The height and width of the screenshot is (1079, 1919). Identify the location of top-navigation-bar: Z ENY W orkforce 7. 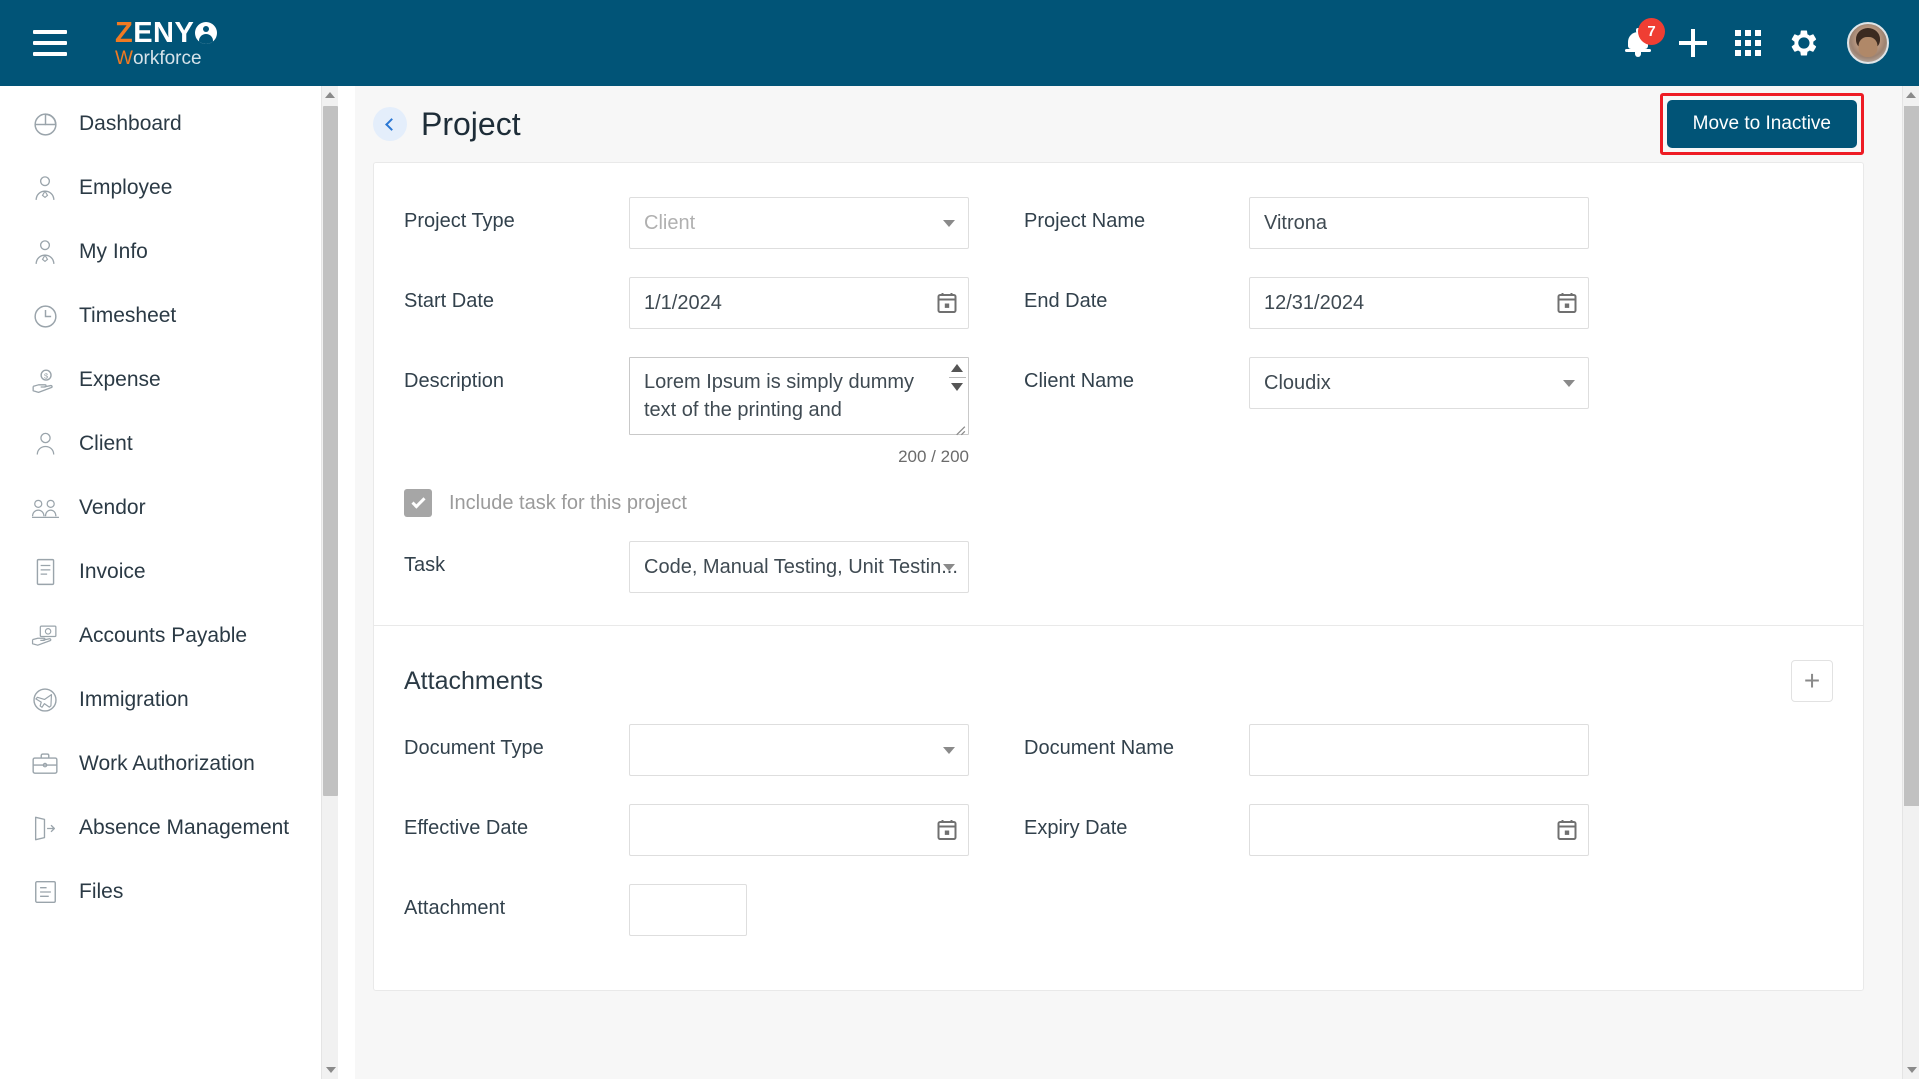
(959, 43).